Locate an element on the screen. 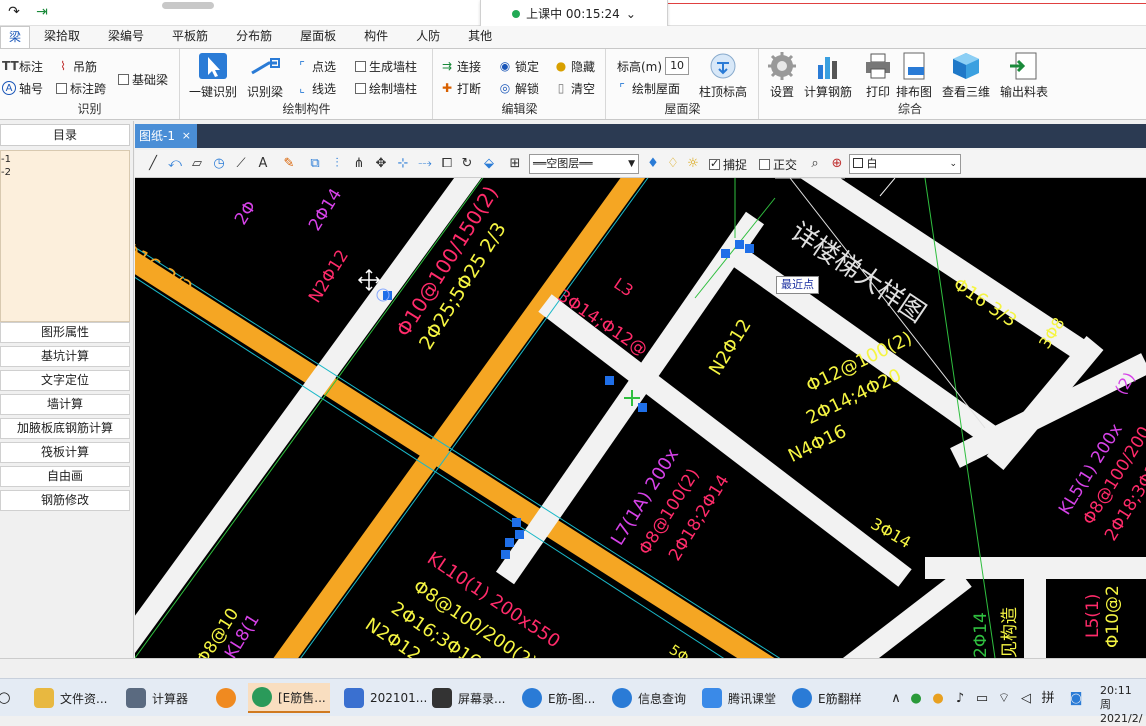 The width and height of the screenshot is (1146, 726). rebar-modify-button: 钢筋修改 is located at coordinates (65, 500).